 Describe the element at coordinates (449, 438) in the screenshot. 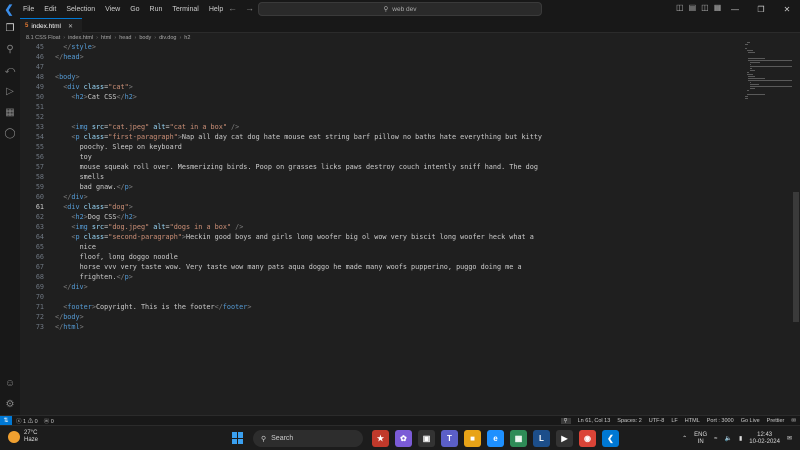

I see `teams-icon: T` at that location.